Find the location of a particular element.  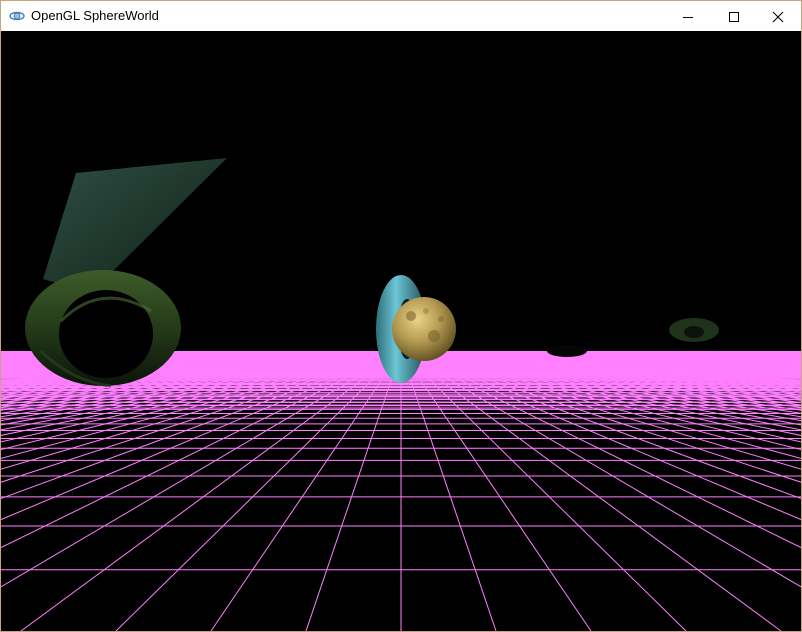

minimize-button is located at coordinates (688, 16).